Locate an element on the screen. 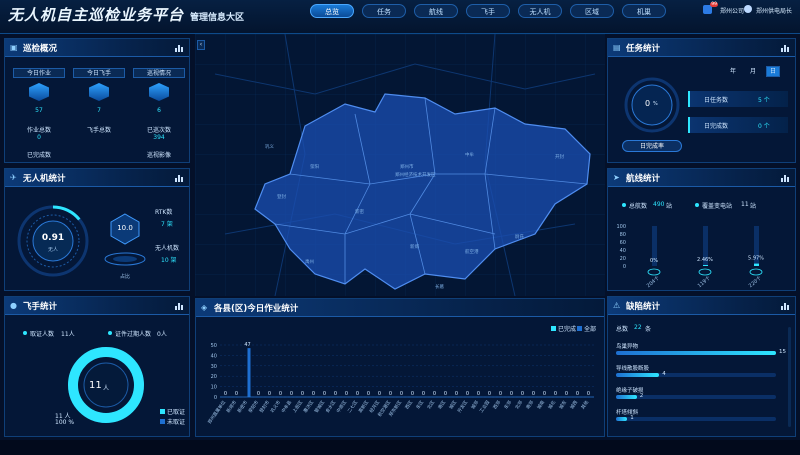 Image resolution: width=800 pixels, height=455 pixels. legend-dot is located at coordinates (110, 333).